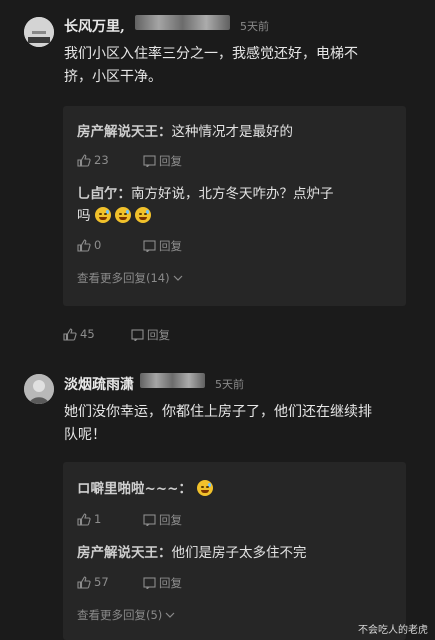  What do you see at coordinates (87, 334) in the screenshot?
I see `like-count: 45` at bounding box center [87, 334].